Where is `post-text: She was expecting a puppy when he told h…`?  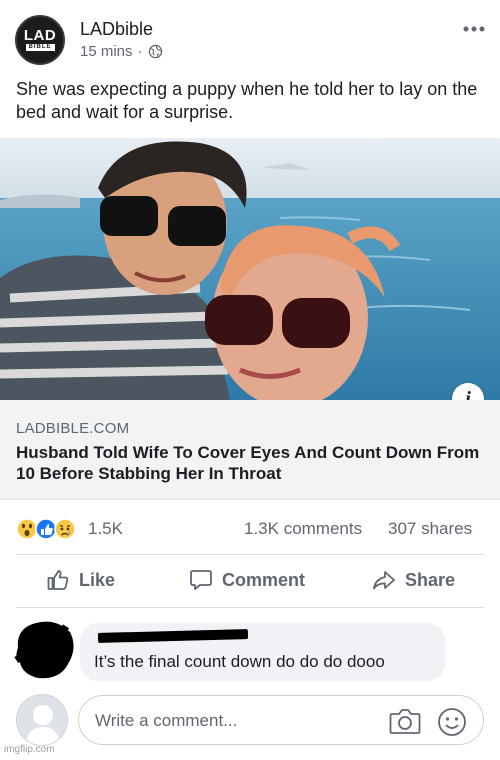
post-text: She was expecting a puppy when he told h… is located at coordinates (247, 100).